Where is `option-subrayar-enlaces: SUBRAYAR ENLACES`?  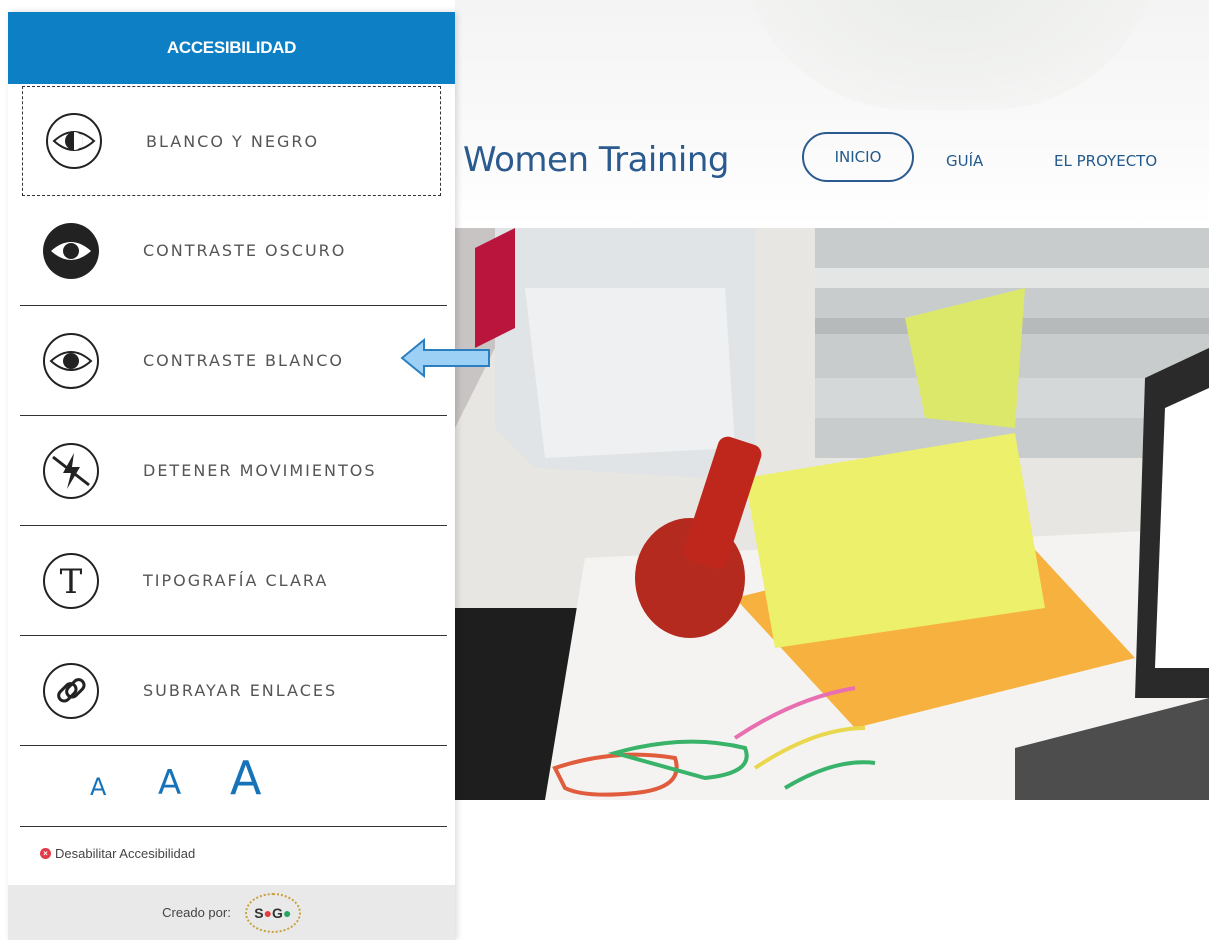 option-subrayar-enlaces: SUBRAYAR ENLACES is located at coordinates (233, 691).